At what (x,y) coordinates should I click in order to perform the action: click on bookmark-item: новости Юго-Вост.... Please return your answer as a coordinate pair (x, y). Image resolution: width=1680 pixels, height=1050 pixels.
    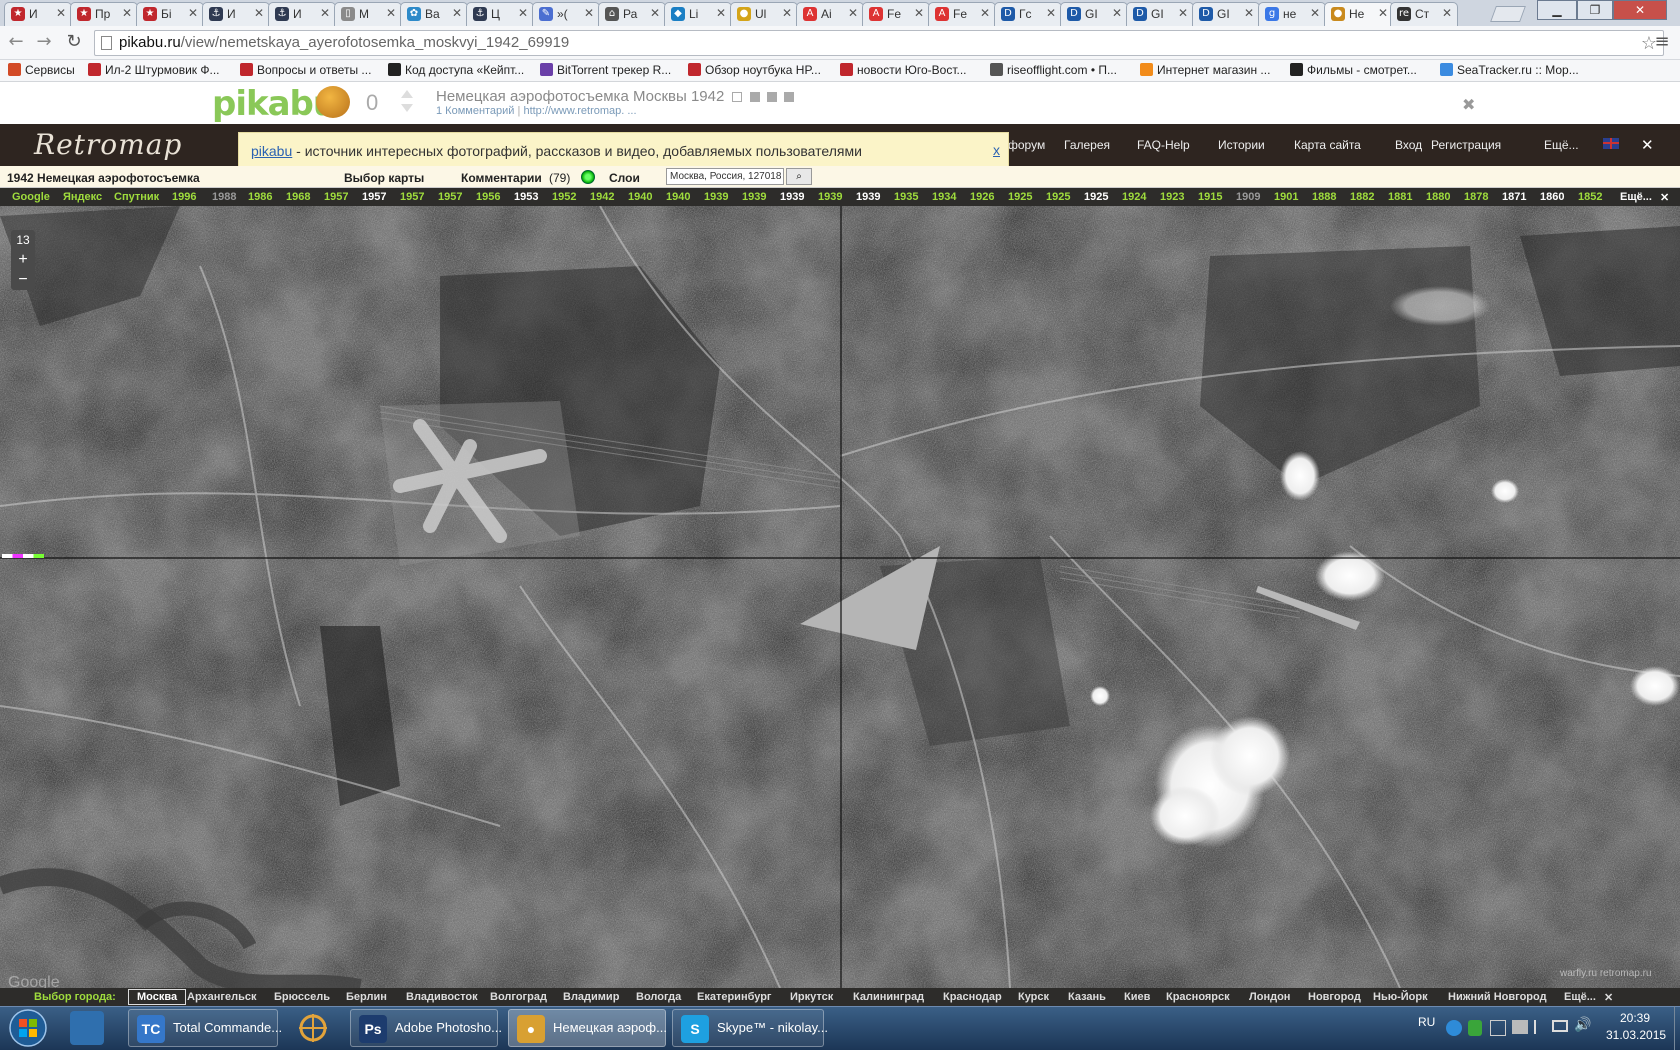
    Looking at the image, I should click on (903, 70).